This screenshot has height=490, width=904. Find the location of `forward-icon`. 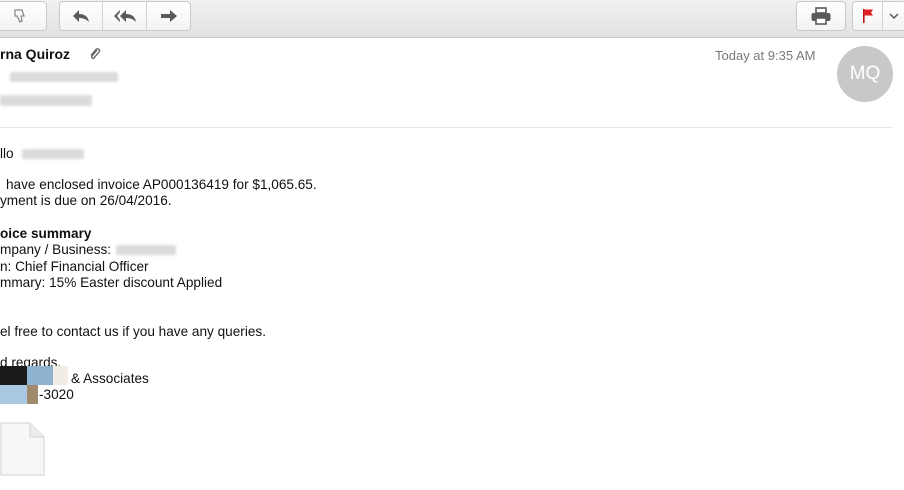

forward-icon is located at coordinates (169, 16).